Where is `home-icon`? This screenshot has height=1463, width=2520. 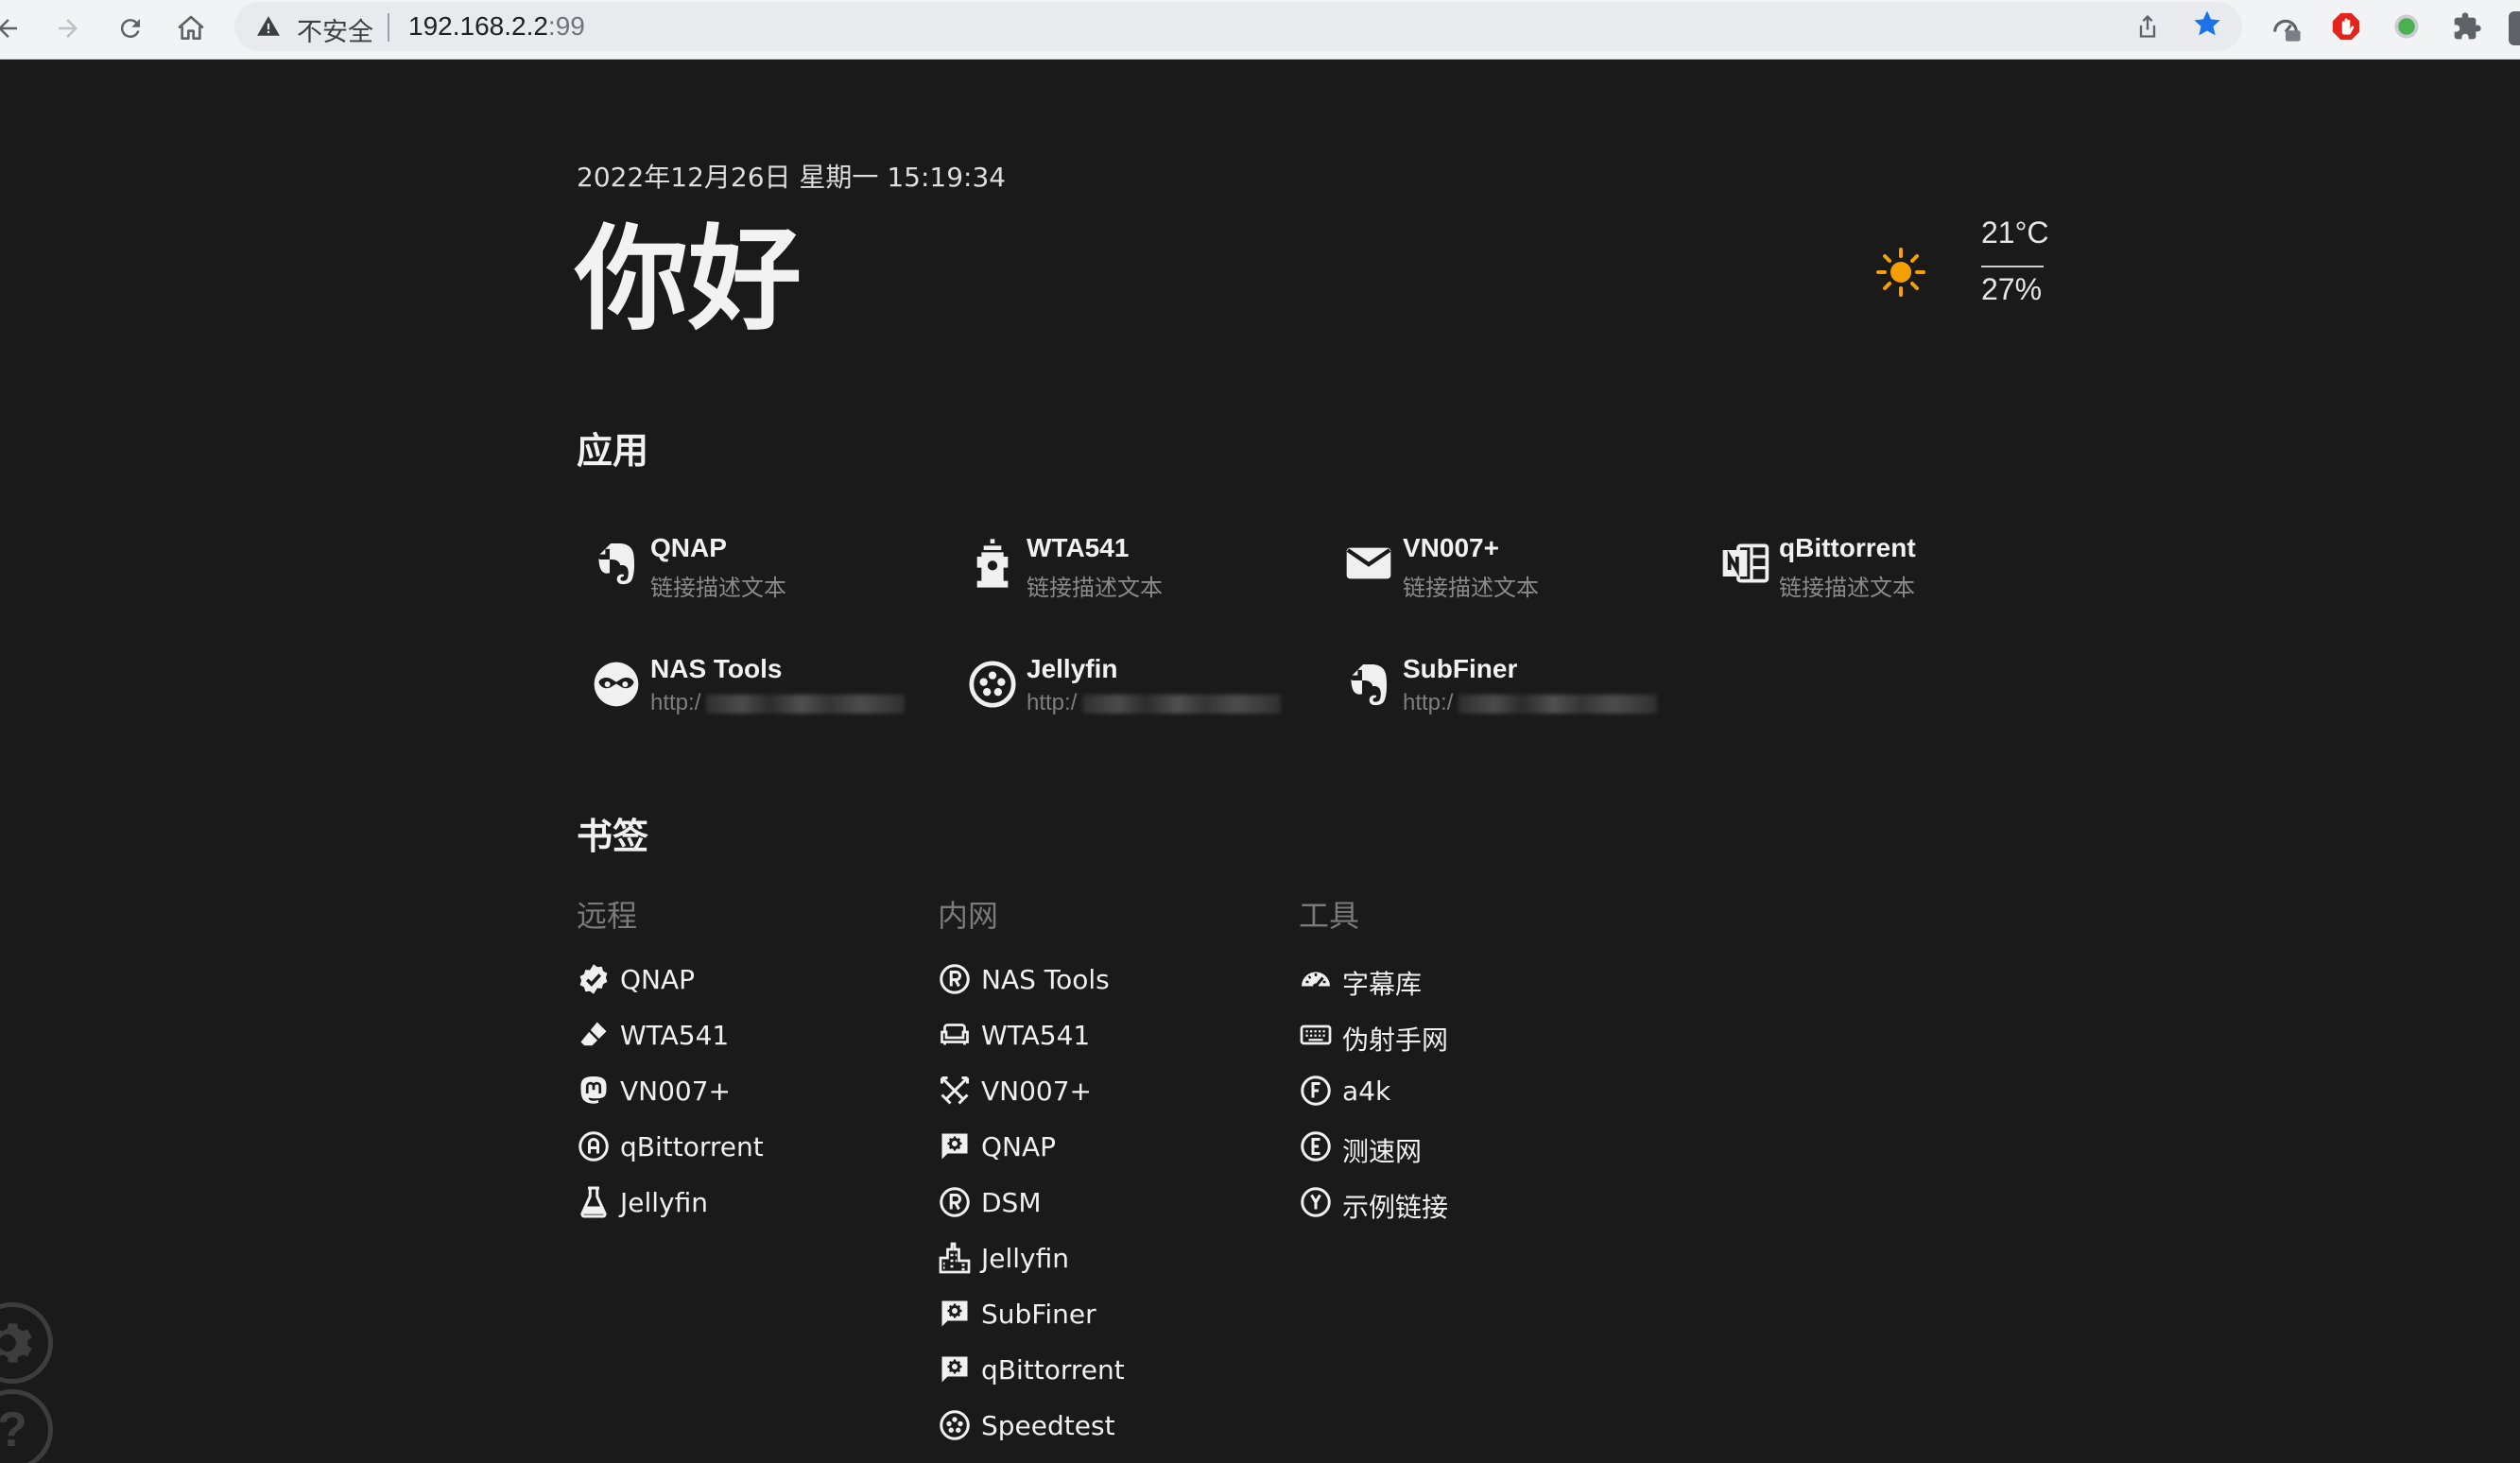
home-icon is located at coordinates (191, 28).